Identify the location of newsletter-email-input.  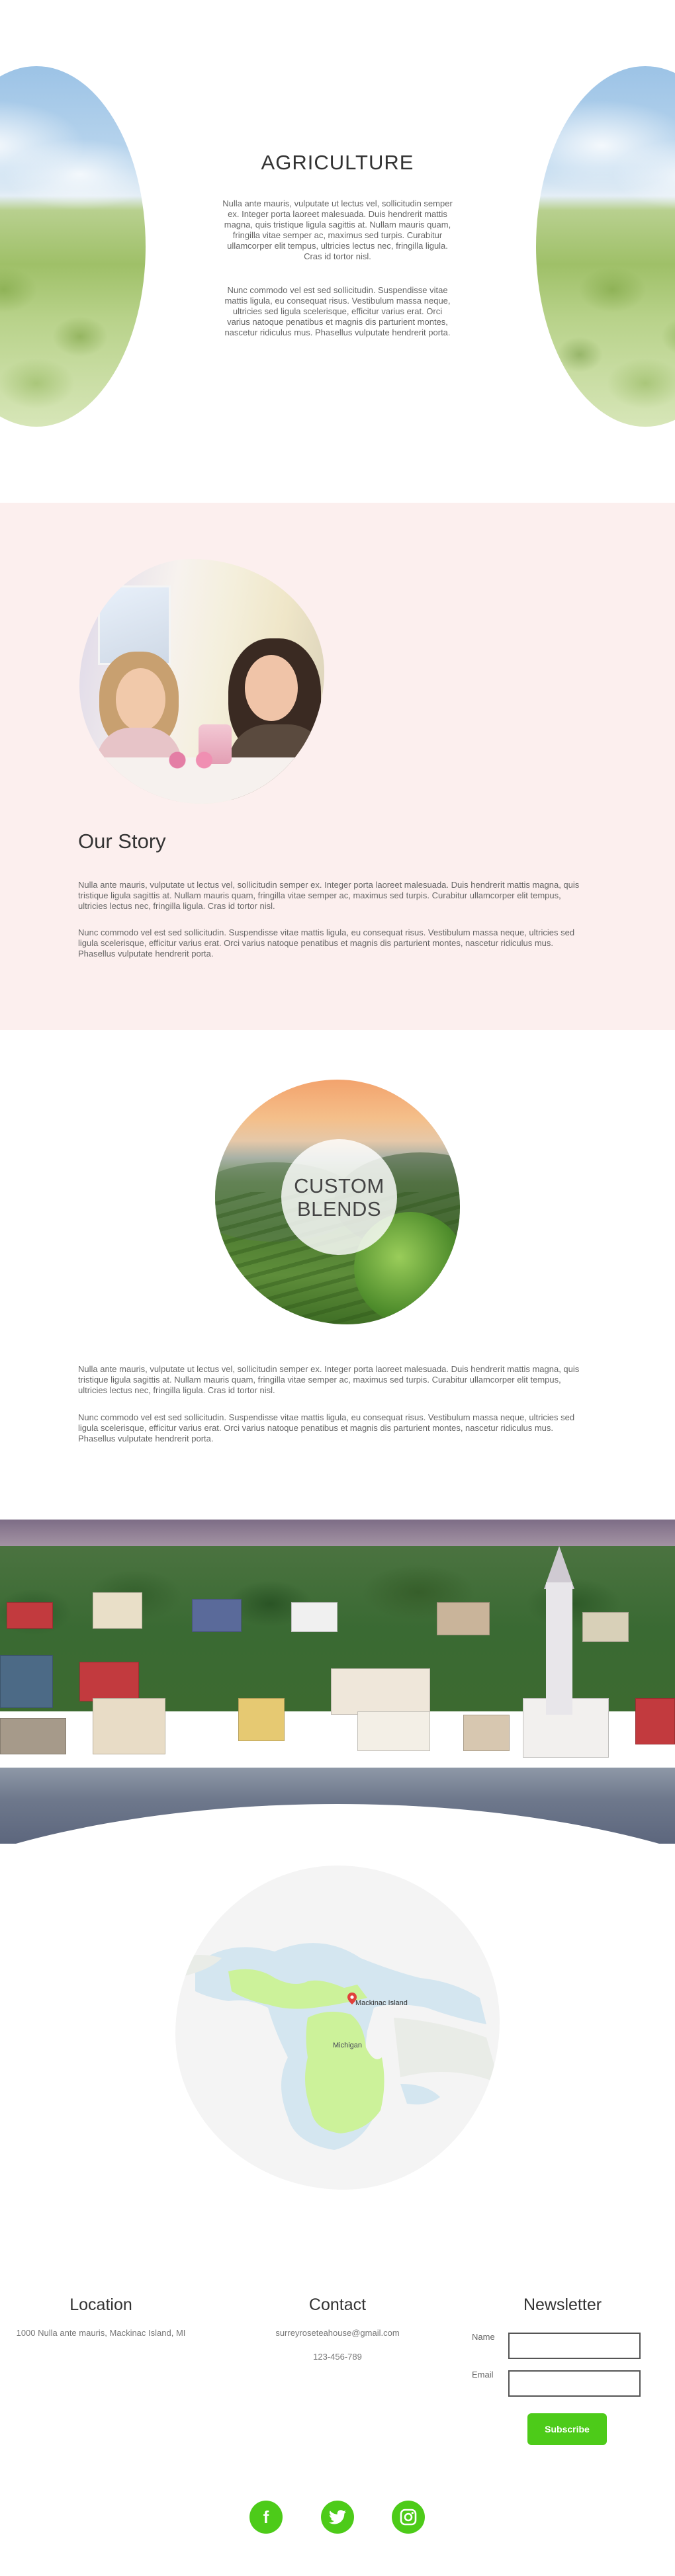
(574, 2383).